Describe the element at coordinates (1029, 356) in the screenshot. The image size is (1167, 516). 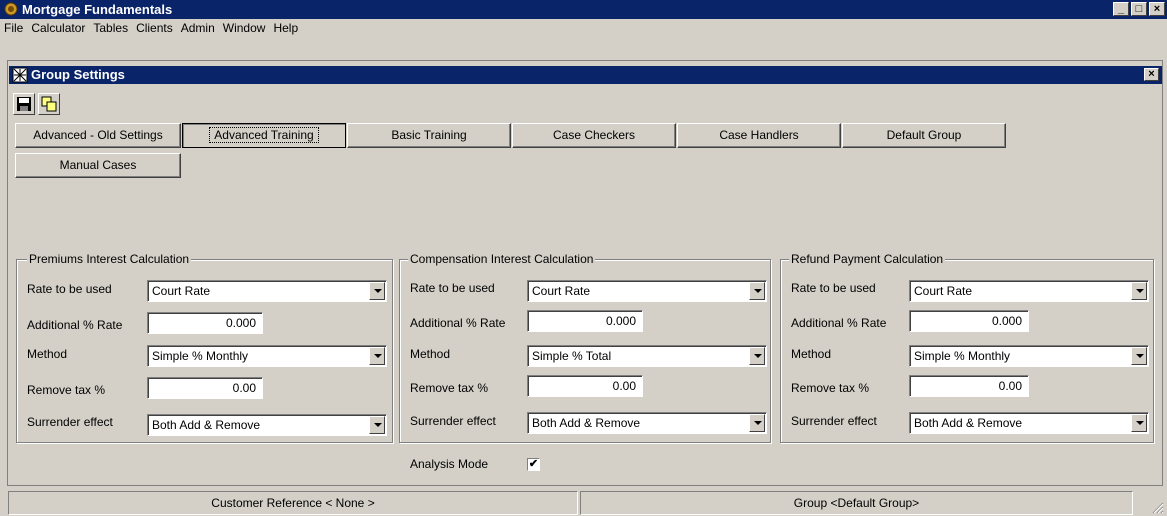
I see `refund-method-select: Simple % Monthly` at that location.